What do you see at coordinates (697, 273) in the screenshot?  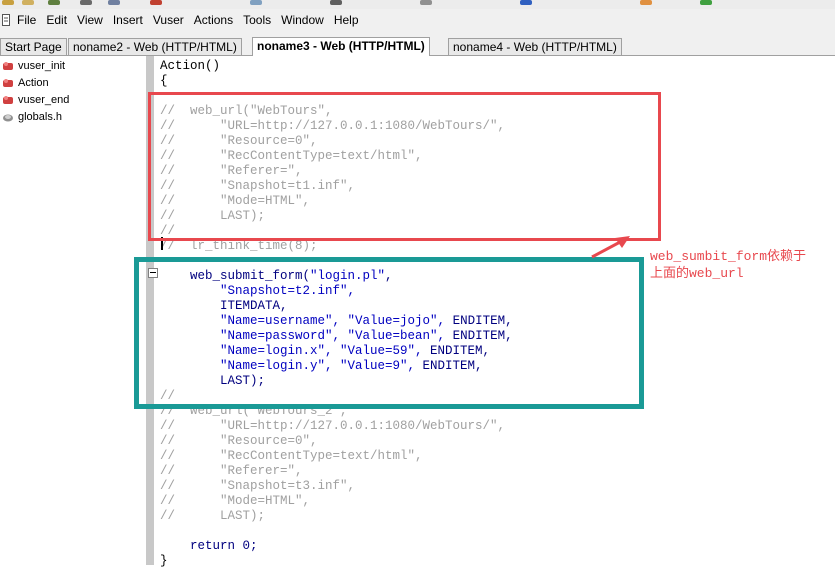 I see `annotation-line-2: 上面的web_url` at bounding box center [697, 273].